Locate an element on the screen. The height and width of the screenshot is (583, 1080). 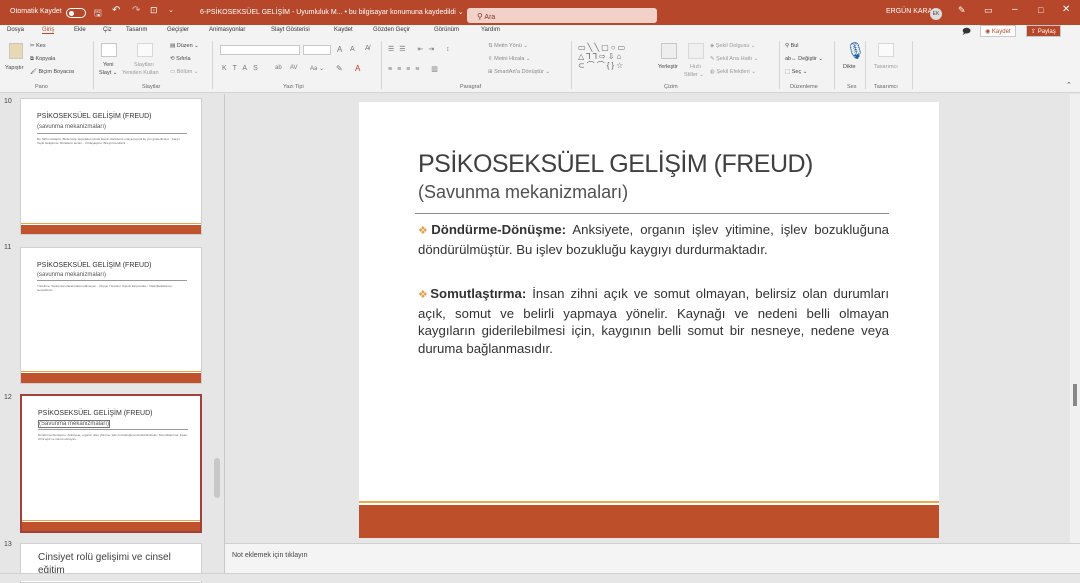
copy-button: ⧉ Kopyala is located at coordinates (42, 59).